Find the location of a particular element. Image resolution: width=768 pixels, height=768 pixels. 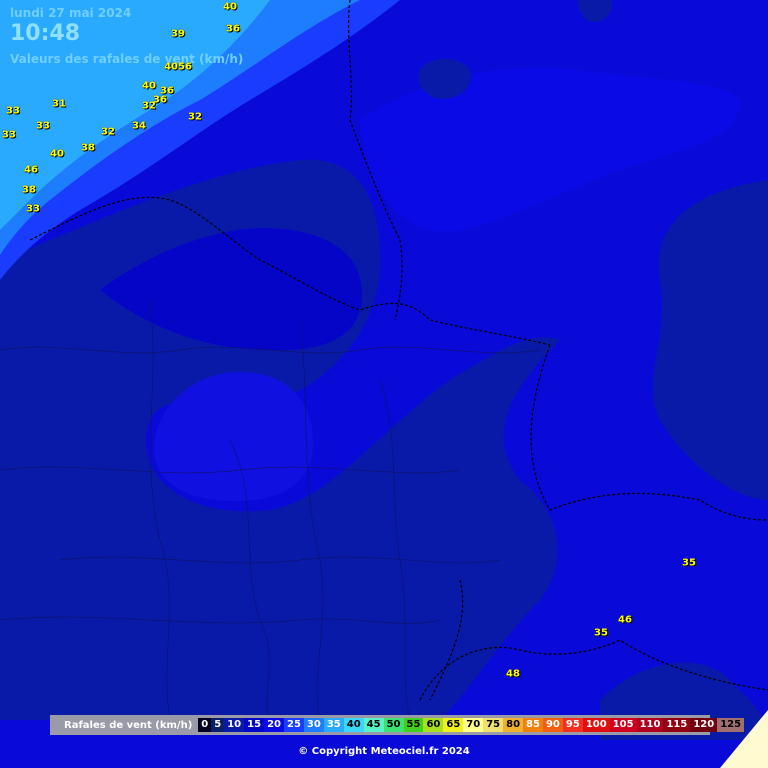

legend-bin: 110 is located at coordinates (650, 725).